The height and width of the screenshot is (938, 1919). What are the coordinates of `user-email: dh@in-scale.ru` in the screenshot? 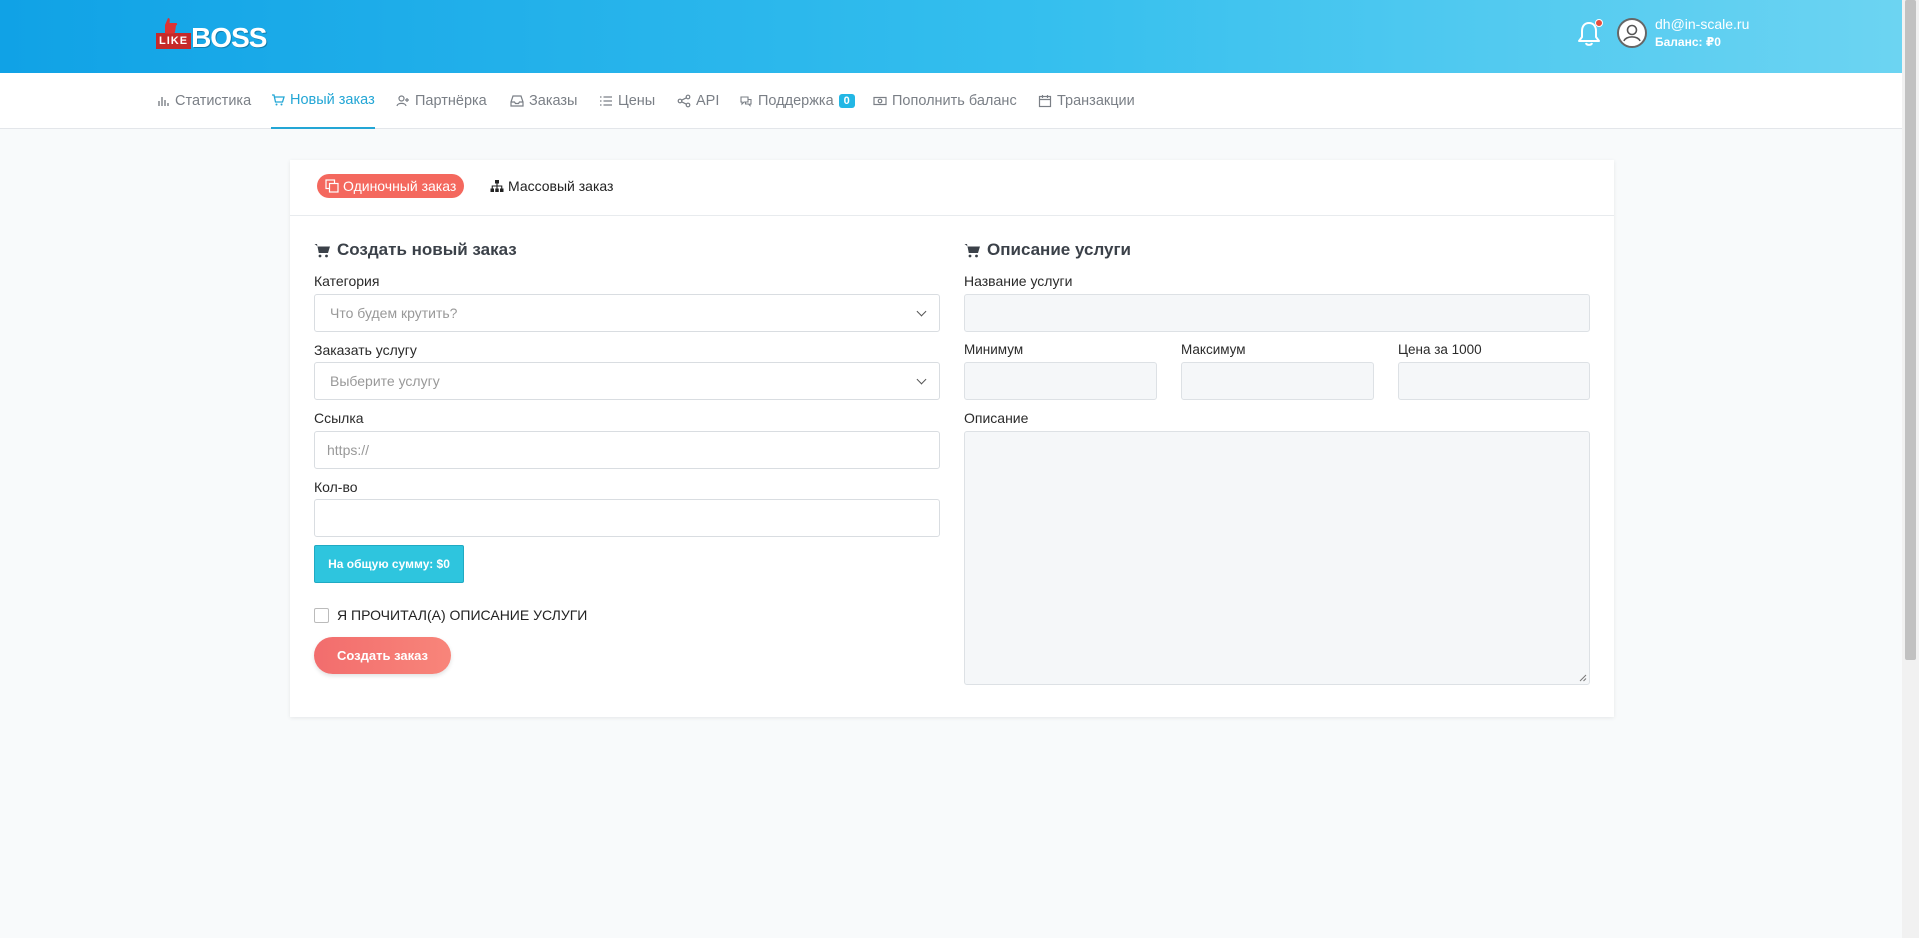 It's located at (1702, 24).